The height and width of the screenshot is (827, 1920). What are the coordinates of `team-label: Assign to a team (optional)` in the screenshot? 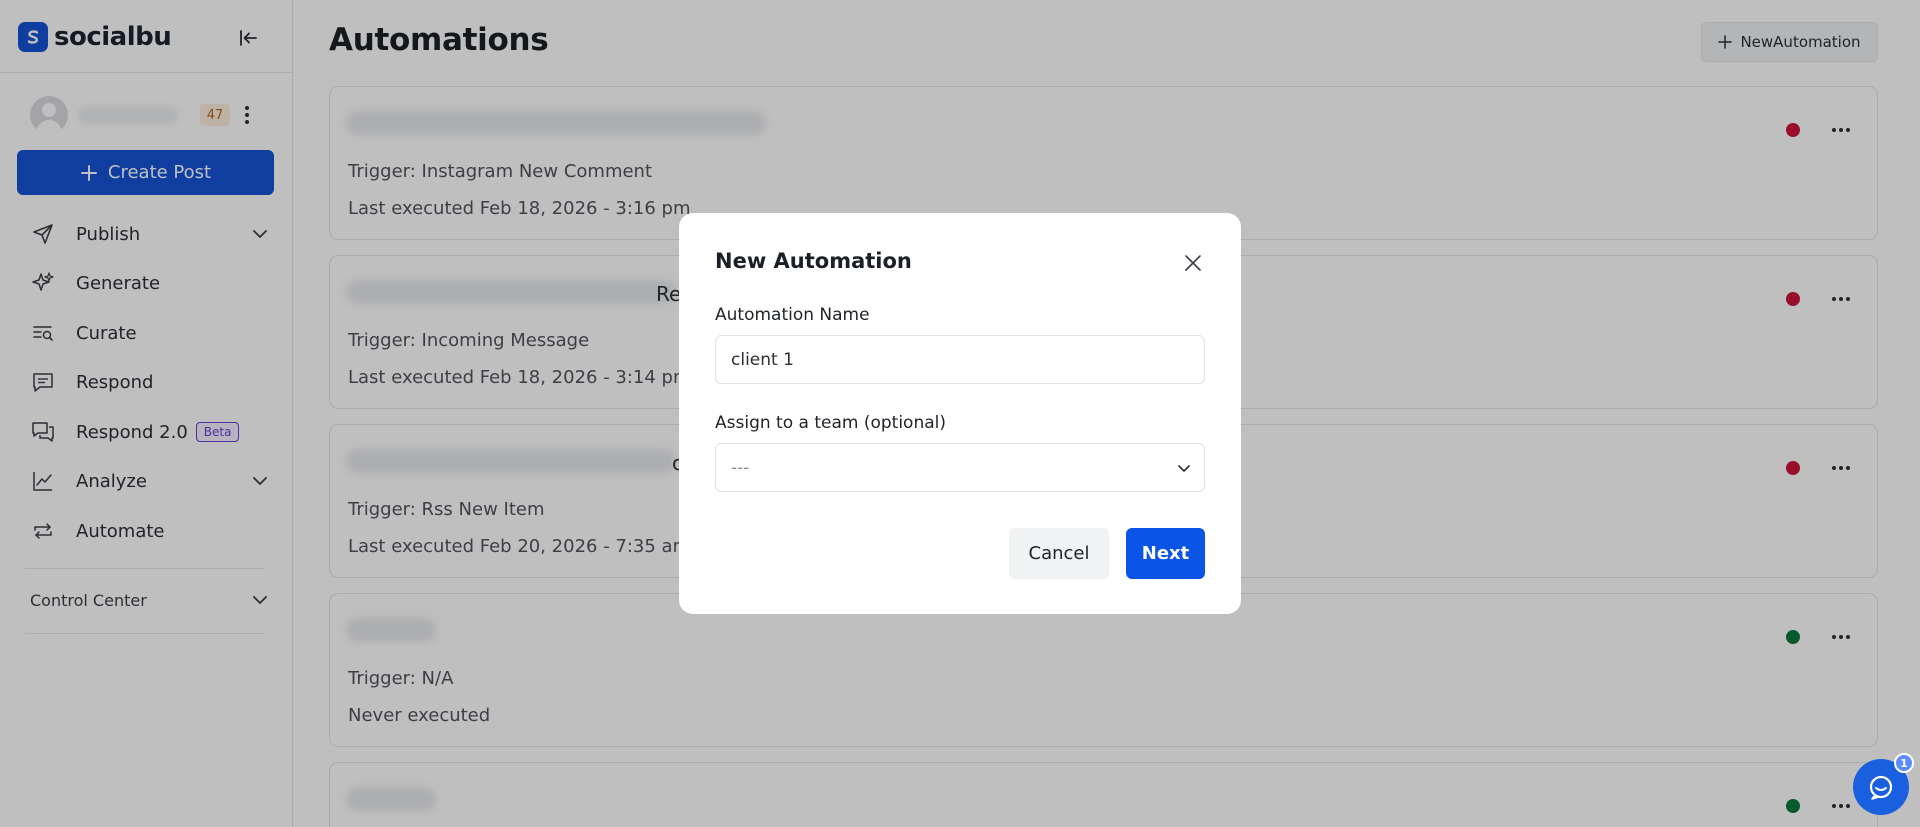 It's located at (830, 423).